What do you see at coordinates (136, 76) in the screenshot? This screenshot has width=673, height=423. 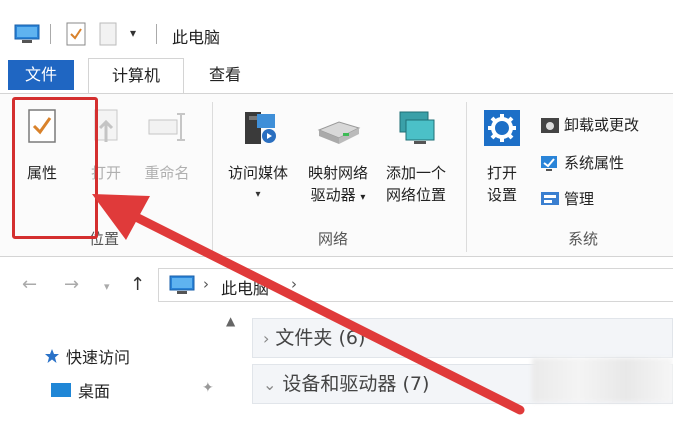 I see `tab-computer: 计算机` at bounding box center [136, 76].